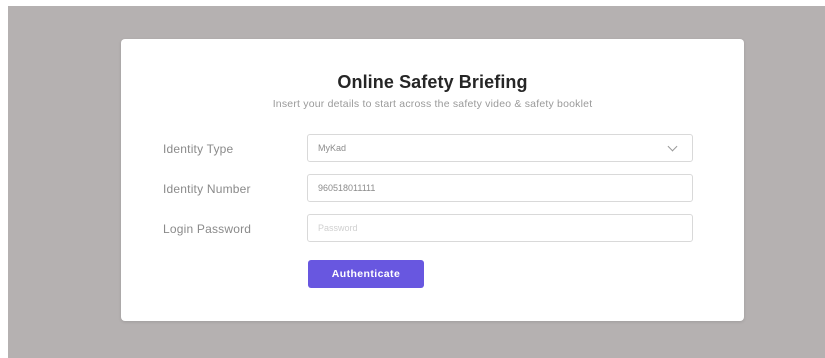 The height and width of the screenshot is (358, 825). What do you see at coordinates (207, 189) in the screenshot?
I see `identity-number-label: Identity Number` at bounding box center [207, 189].